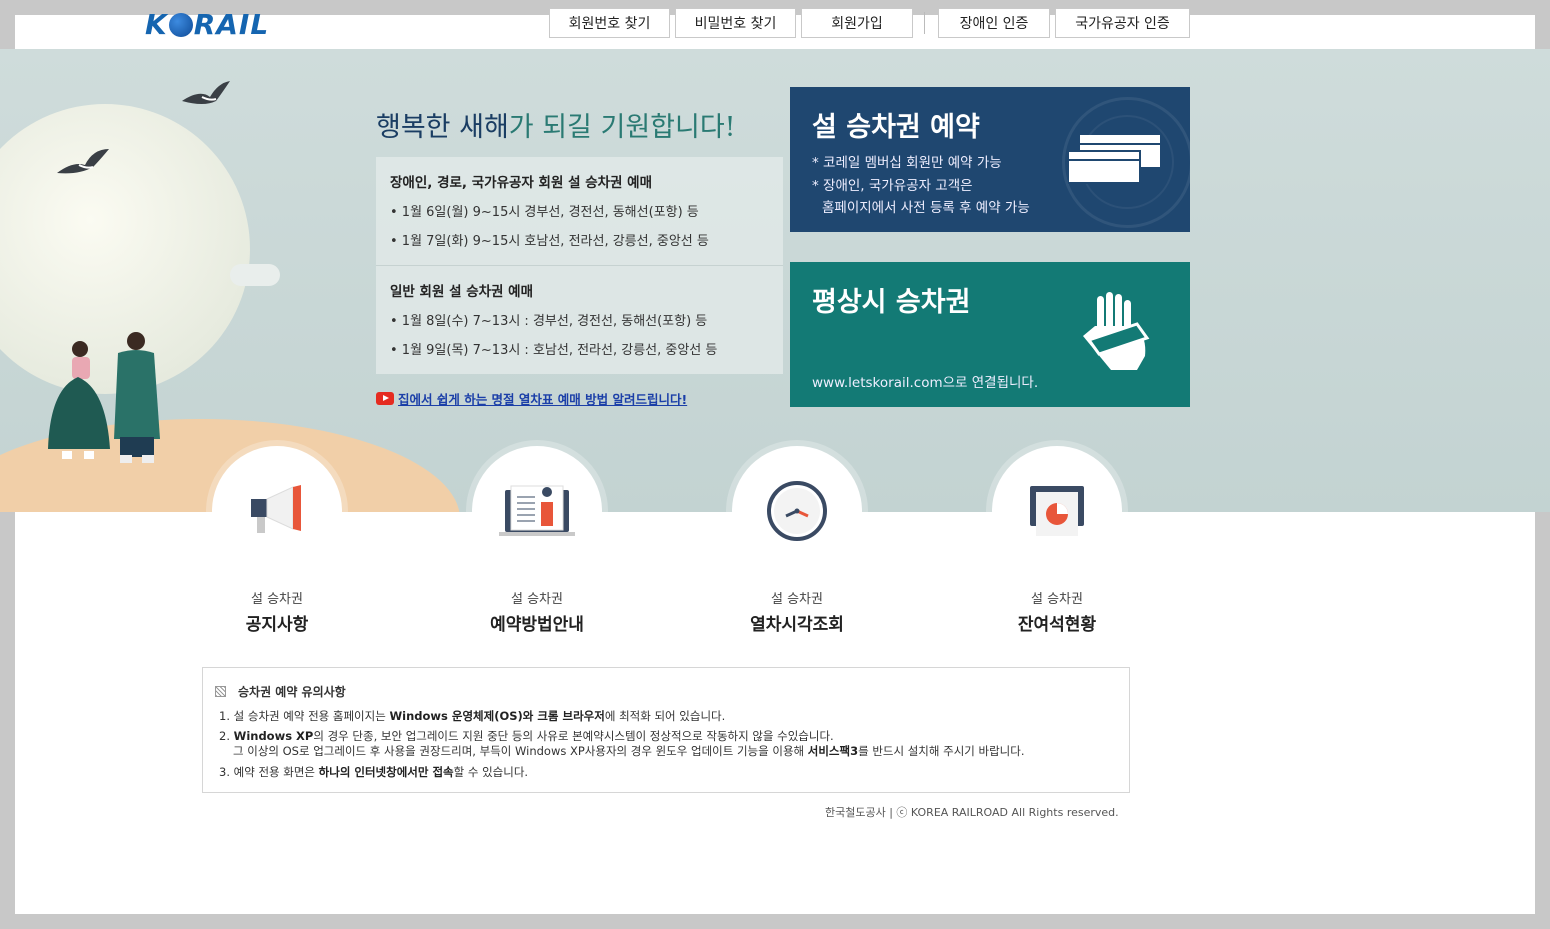  I want to click on join-button: 회원가입, so click(857, 23).